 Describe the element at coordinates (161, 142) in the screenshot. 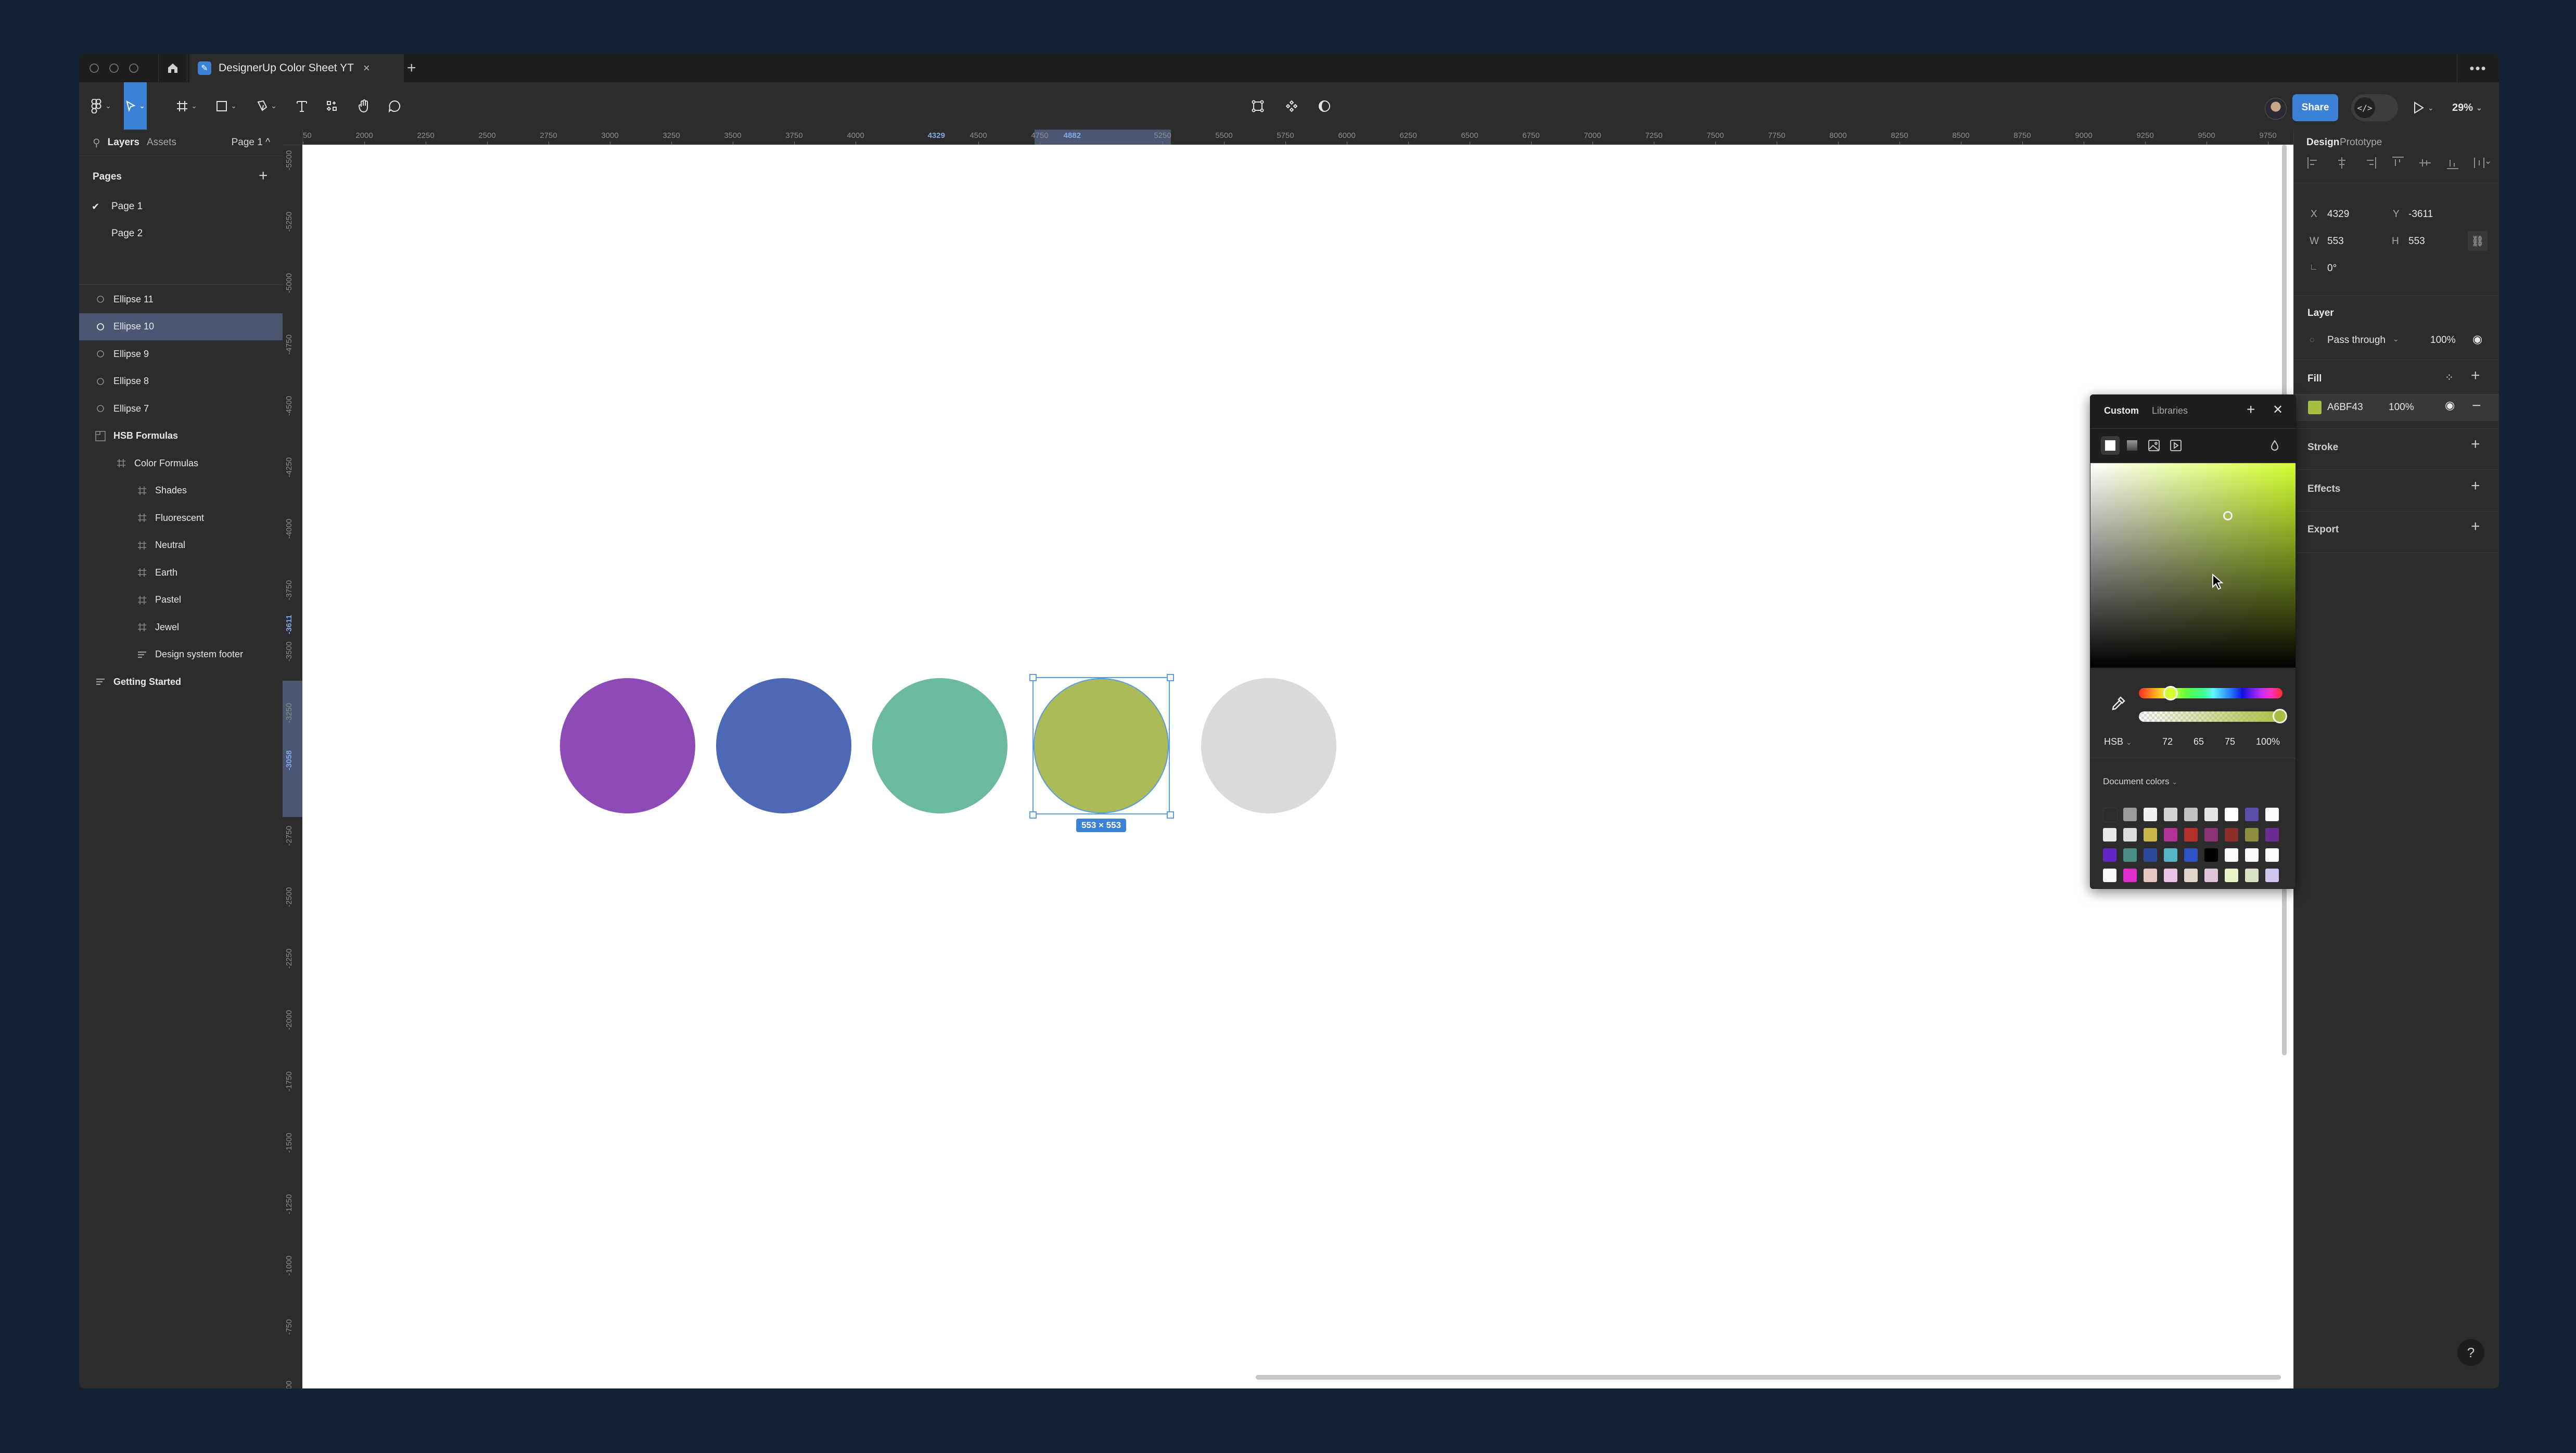

I see `tab-assets: Assets` at that location.